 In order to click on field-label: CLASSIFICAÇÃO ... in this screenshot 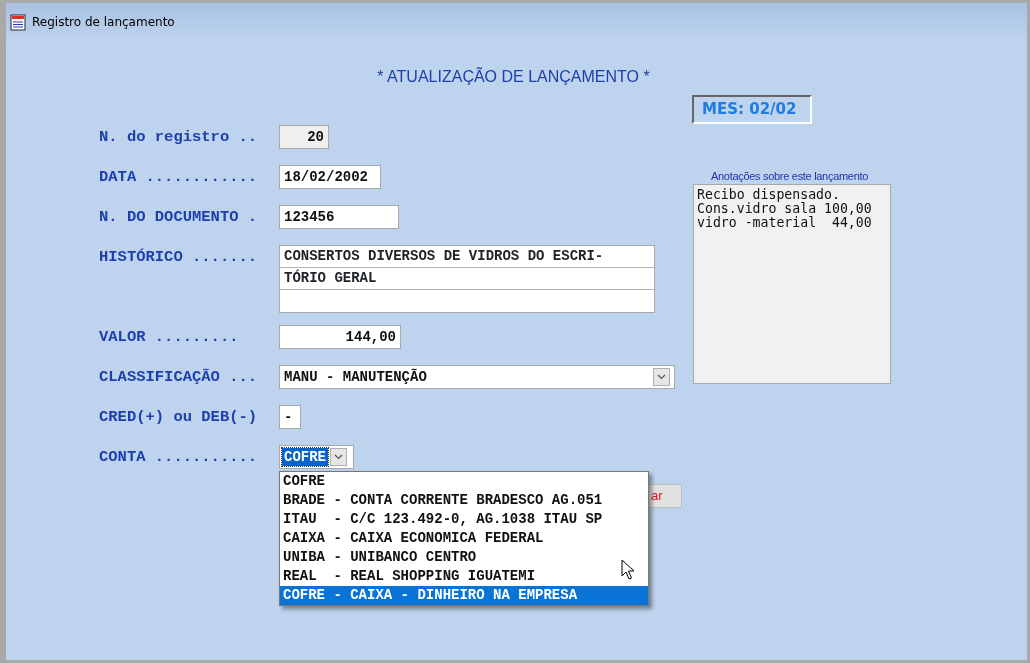, I will do `click(179, 377)`.